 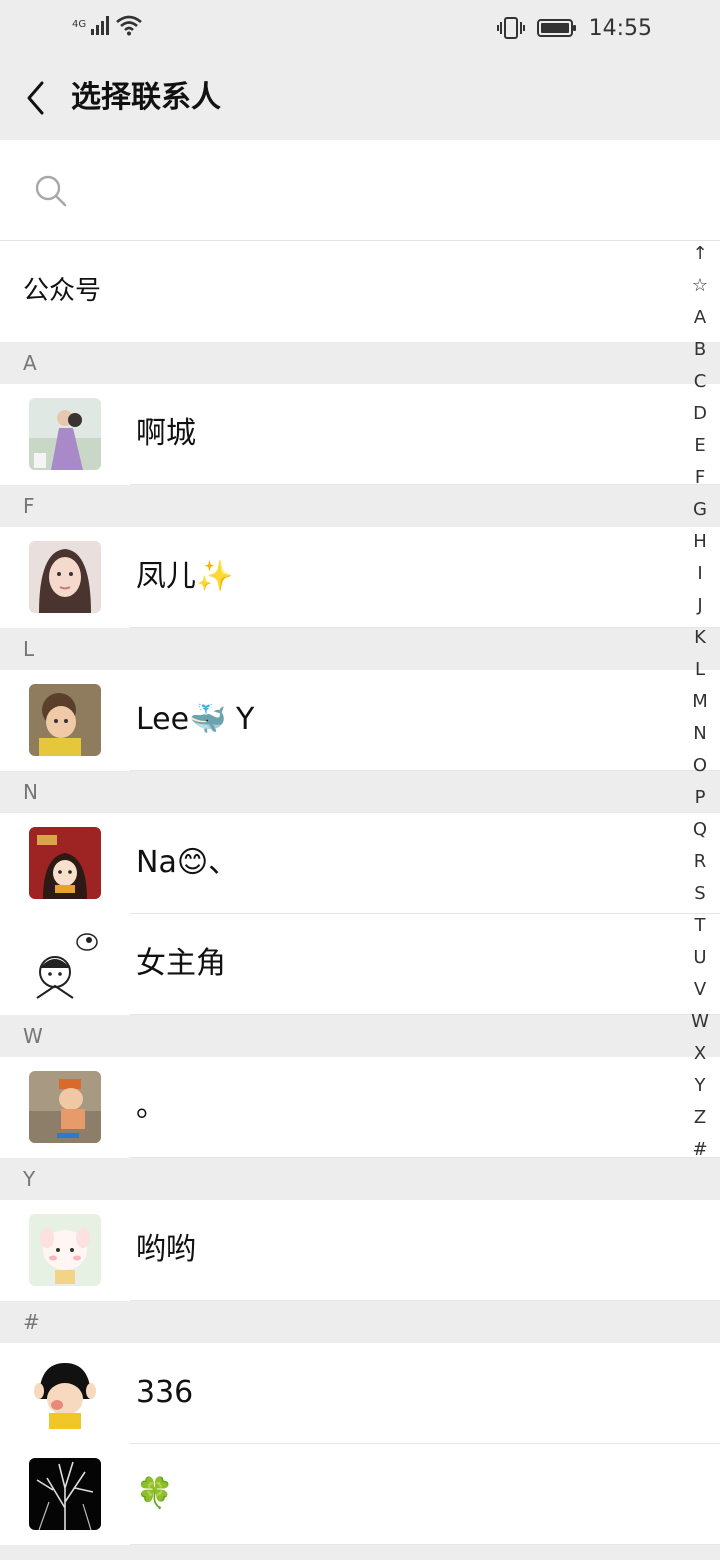 I want to click on contact-name: 啊城, so click(x=166, y=433).